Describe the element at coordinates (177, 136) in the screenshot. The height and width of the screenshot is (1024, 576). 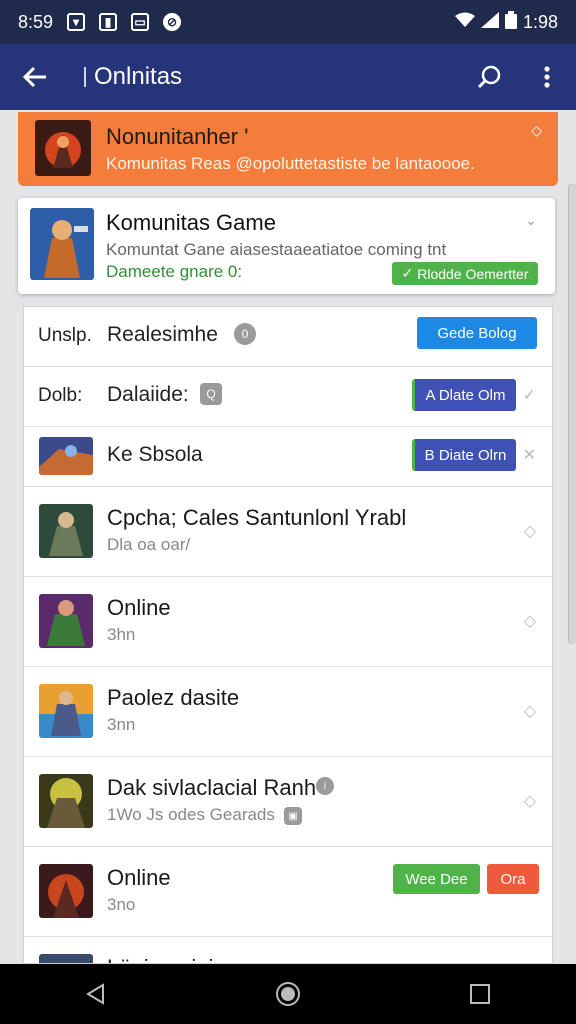
I see `banner-title: Nonunitanher '` at that location.